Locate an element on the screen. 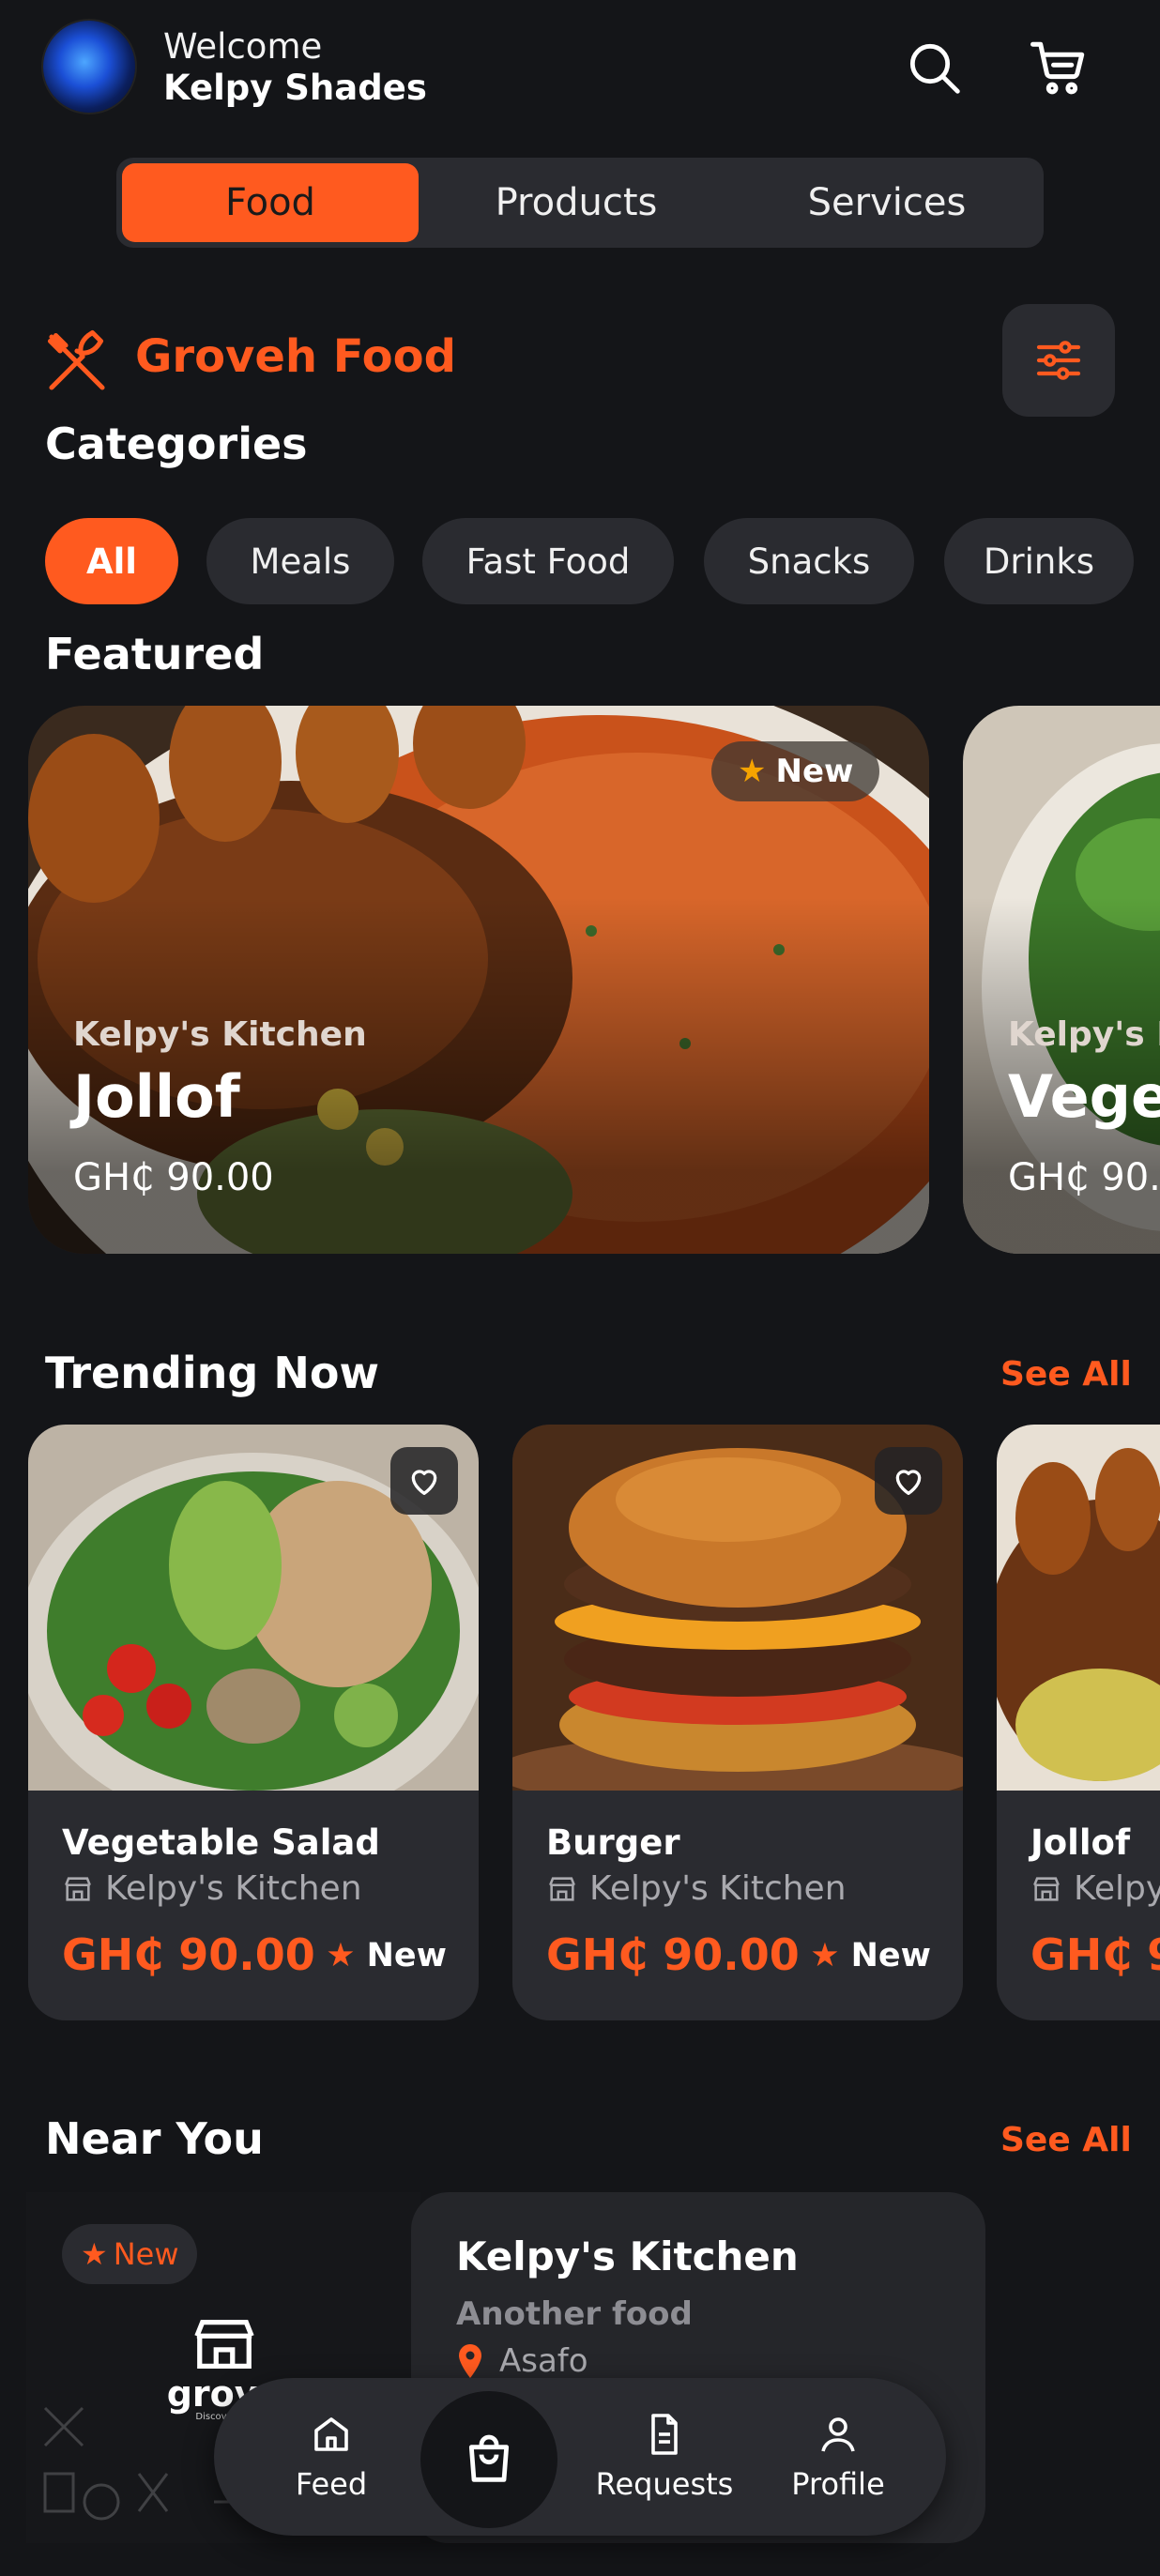 This screenshot has height=2576, width=1160. category-chip-meals: Meals is located at coordinates (300, 561).